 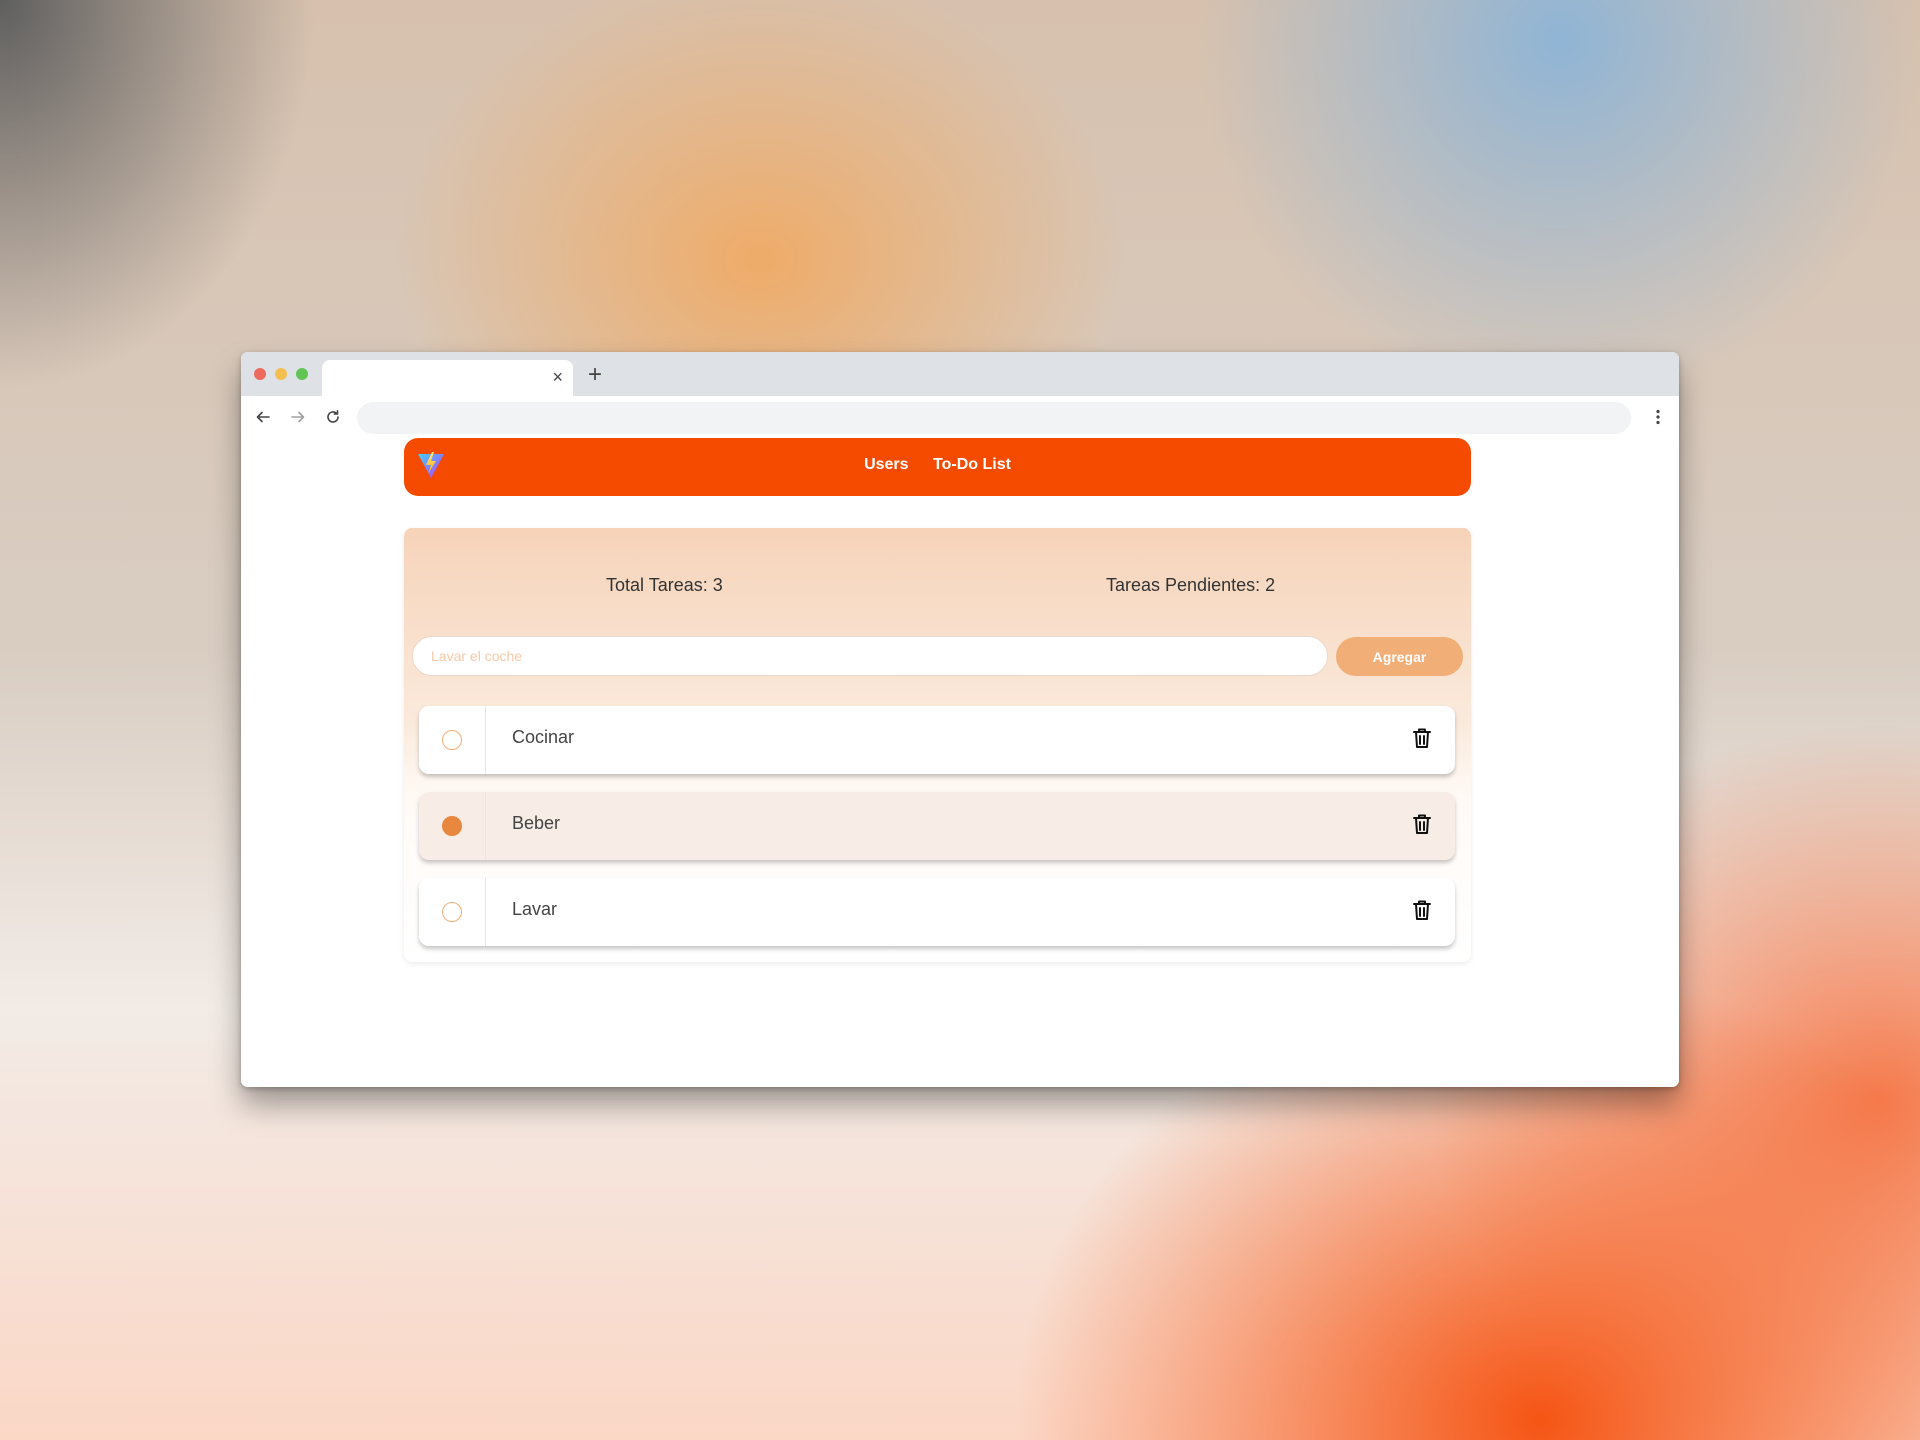 What do you see at coordinates (994, 418) in the screenshot?
I see `address-bar` at bounding box center [994, 418].